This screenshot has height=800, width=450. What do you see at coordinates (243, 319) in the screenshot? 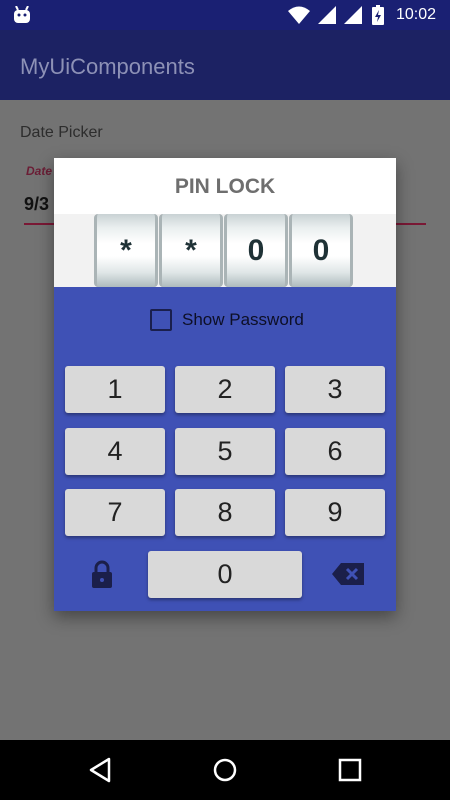
I see `show-password-label: Show Password` at bounding box center [243, 319].